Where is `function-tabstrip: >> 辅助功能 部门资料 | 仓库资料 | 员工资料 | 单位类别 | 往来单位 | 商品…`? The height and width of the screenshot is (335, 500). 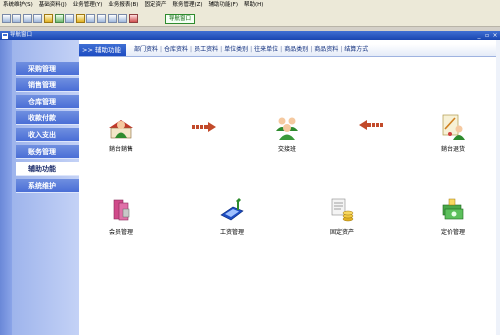
function-tabstrip: >> 辅助功能 部门资料 | 仓库资料 | 员工资料 | 单位类别 | 往来单位 | 商品… is located at coordinates (289, 50).